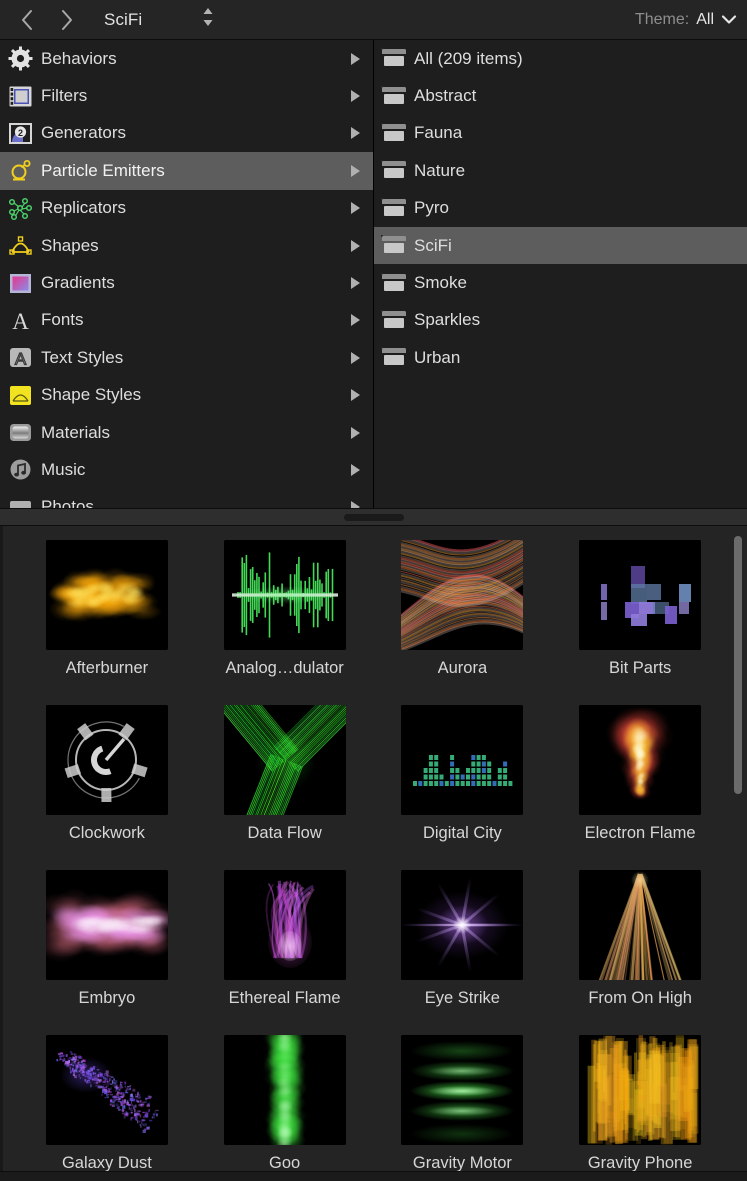 The width and height of the screenshot is (747, 1181). I want to click on preset-item: Galaxy Dust, so click(107, 1108).